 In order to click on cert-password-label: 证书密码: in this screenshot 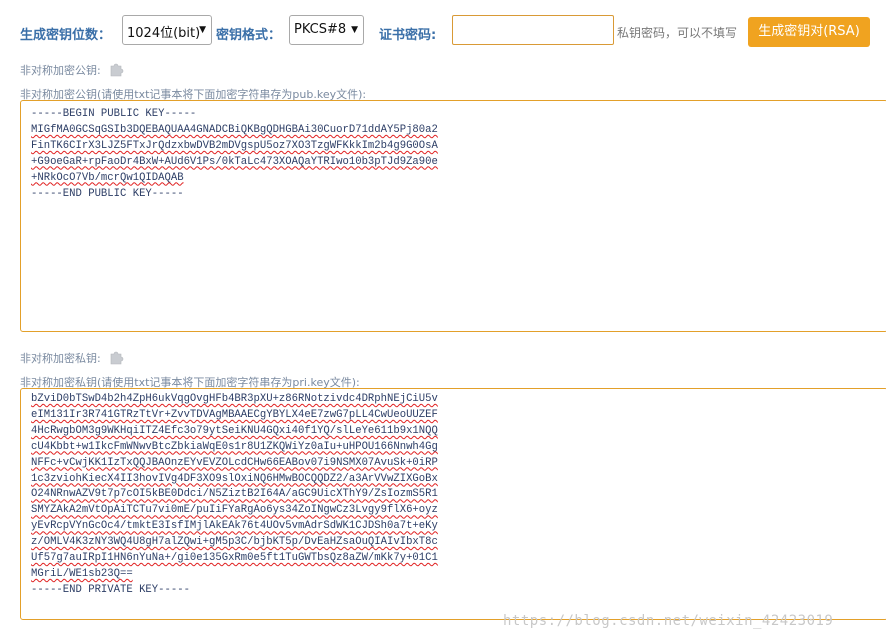, I will do `click(408, 35)`.